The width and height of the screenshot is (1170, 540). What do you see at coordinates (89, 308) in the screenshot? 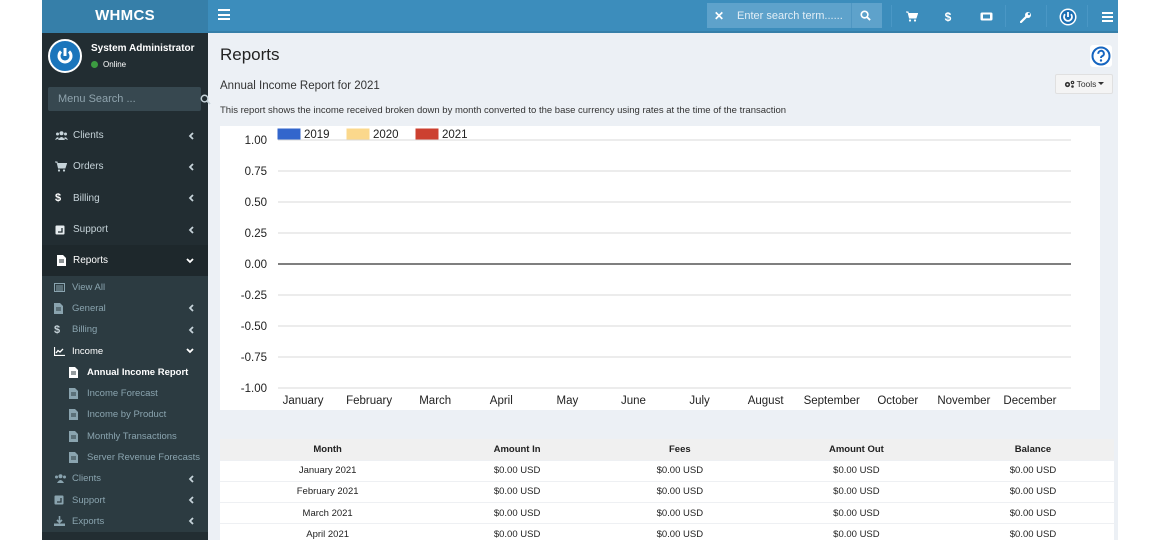
I see `submenu-item-label: General` at bounding box center [89, 308].